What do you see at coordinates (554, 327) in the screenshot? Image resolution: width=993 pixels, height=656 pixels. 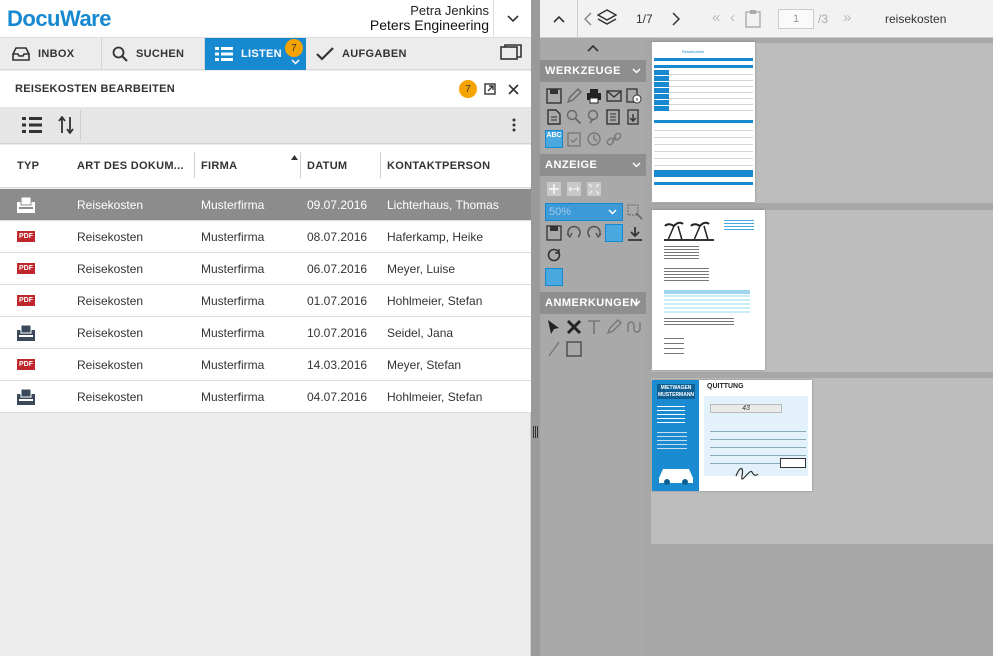 I see `pointer-icon` at bounding box center [554, 327].